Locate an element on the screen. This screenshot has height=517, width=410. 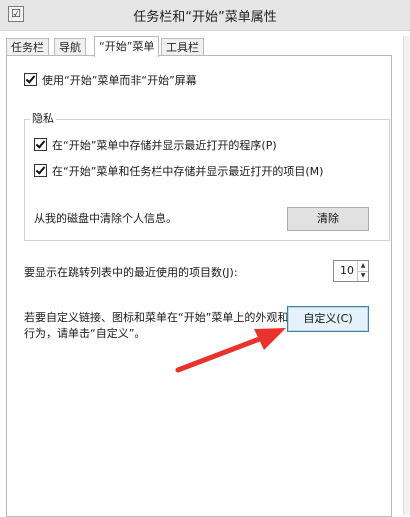
annotation-arrow-icon is located at coordinates (230, 350).